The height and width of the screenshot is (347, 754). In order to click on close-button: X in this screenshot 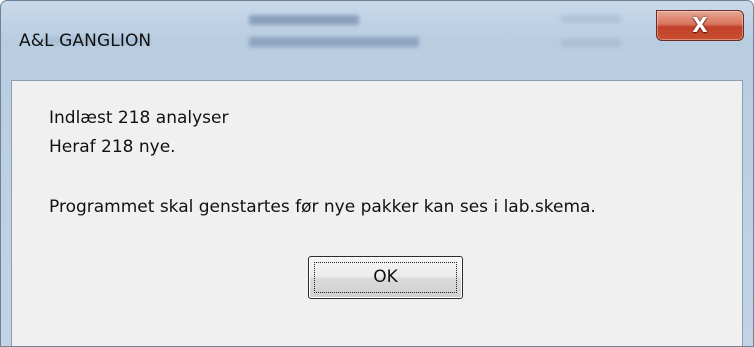, I will do `click(700, 25)`.